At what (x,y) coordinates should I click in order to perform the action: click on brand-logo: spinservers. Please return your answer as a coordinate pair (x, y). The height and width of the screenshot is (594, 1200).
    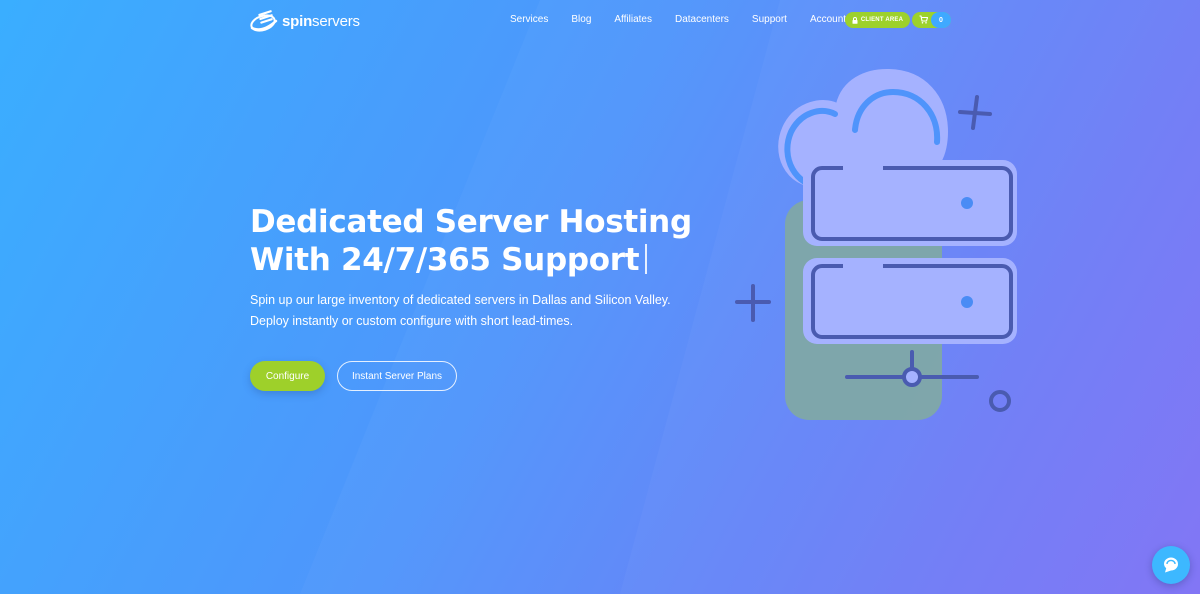
    Looking at the image, I should click on (305, 21).